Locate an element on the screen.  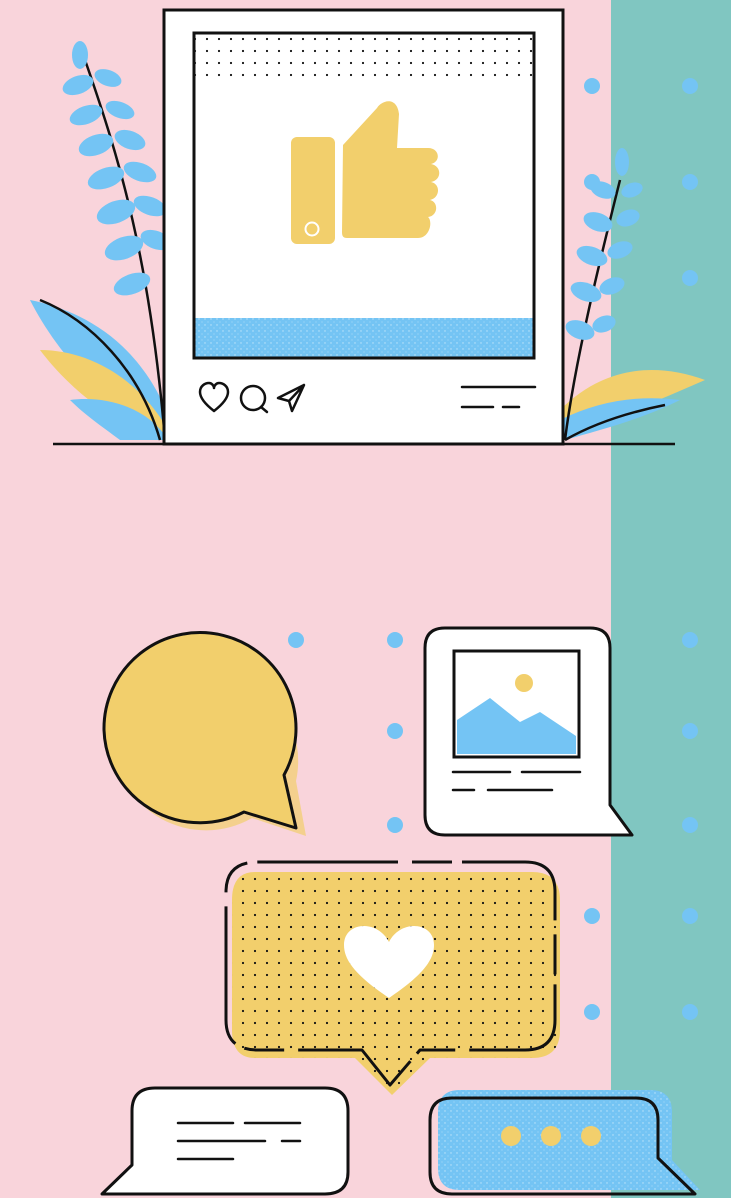
post-image is located at coordinates (364, 195).